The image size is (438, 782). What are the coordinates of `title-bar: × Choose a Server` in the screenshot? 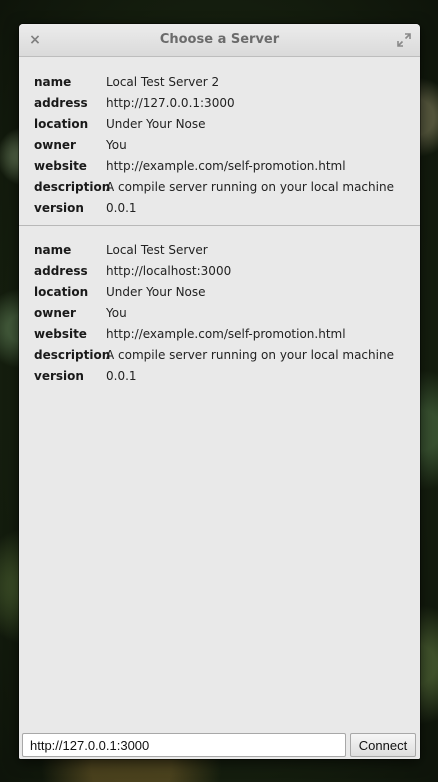 It's located at (219, 40).